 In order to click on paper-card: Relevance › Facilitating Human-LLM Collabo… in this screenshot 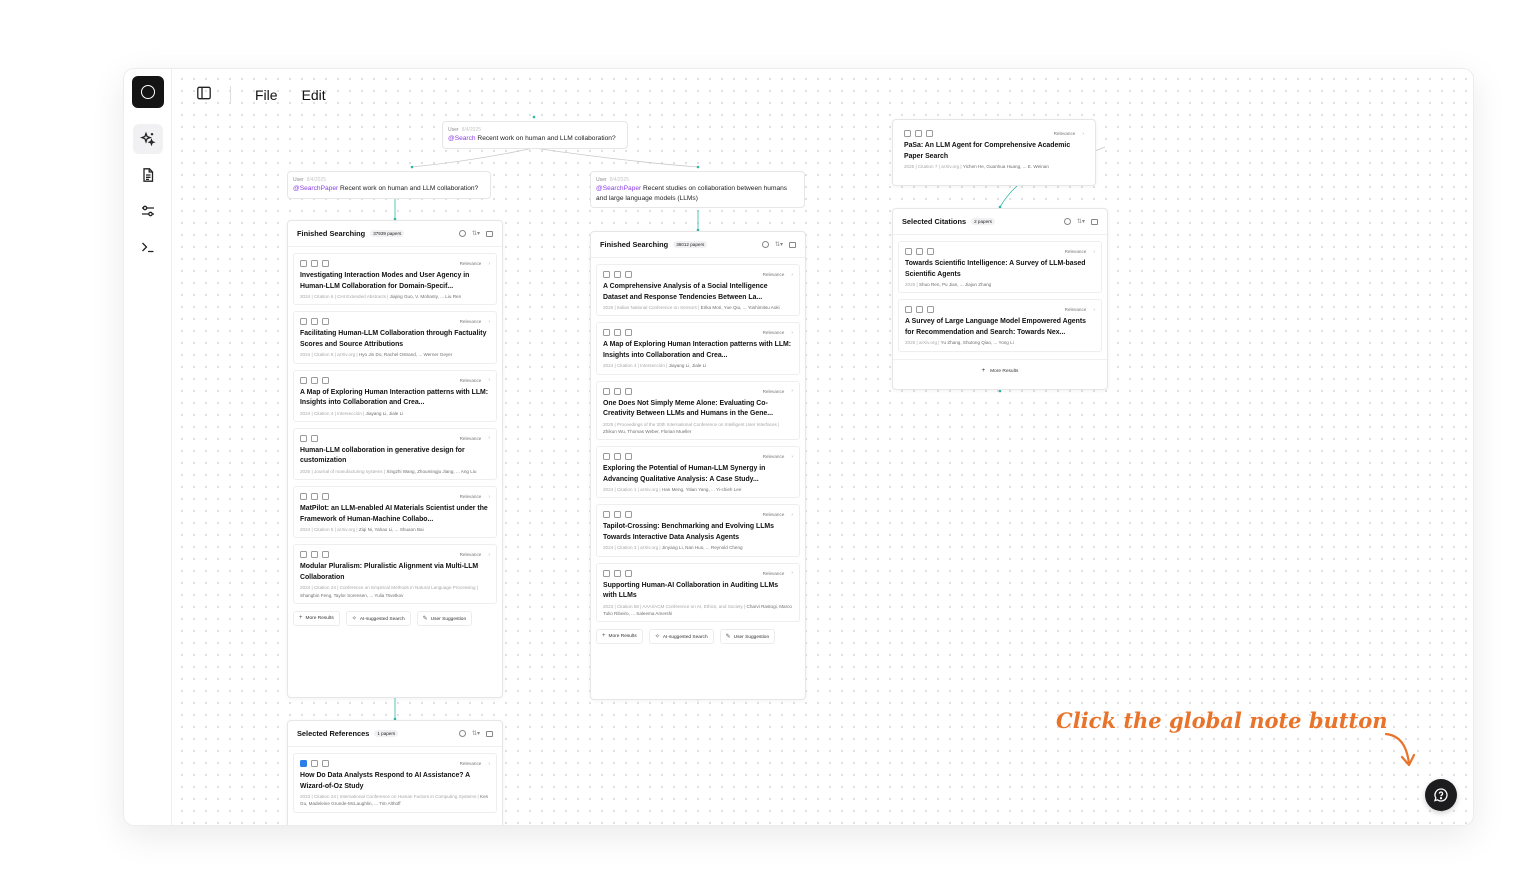, I will do `click(395, 337)`.